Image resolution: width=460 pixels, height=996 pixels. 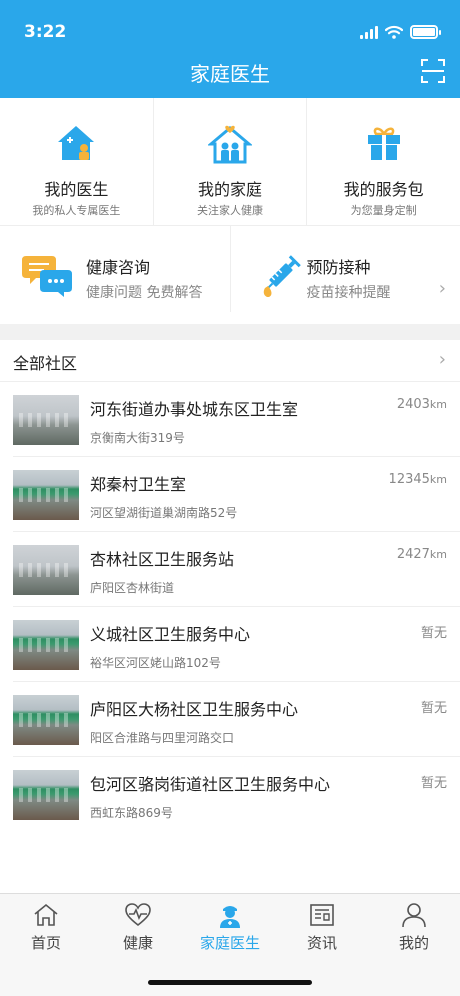 What do you see at coordinates (230, 982) in the screenshot?
I see `home-indicator` at bounding box center [230, 982].